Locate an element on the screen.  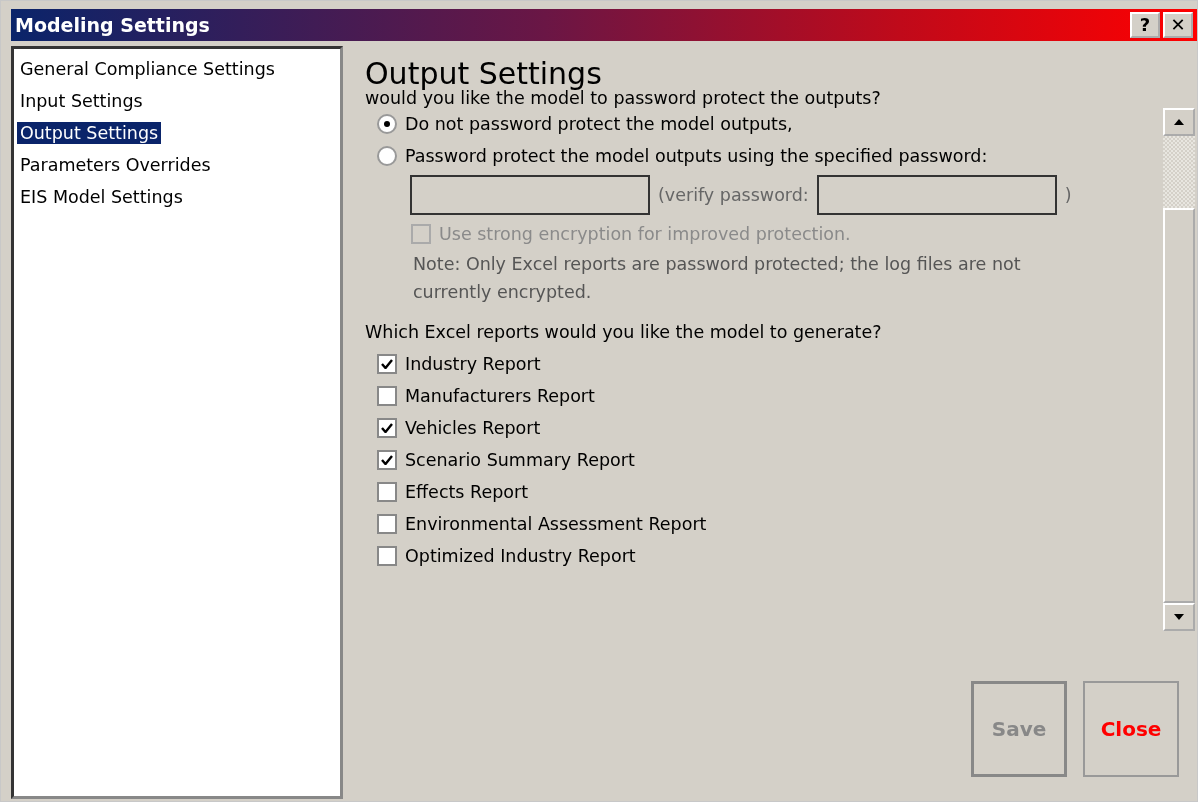
checkbox-label: Scenario Summary Report is located at coordinates (520, 460).